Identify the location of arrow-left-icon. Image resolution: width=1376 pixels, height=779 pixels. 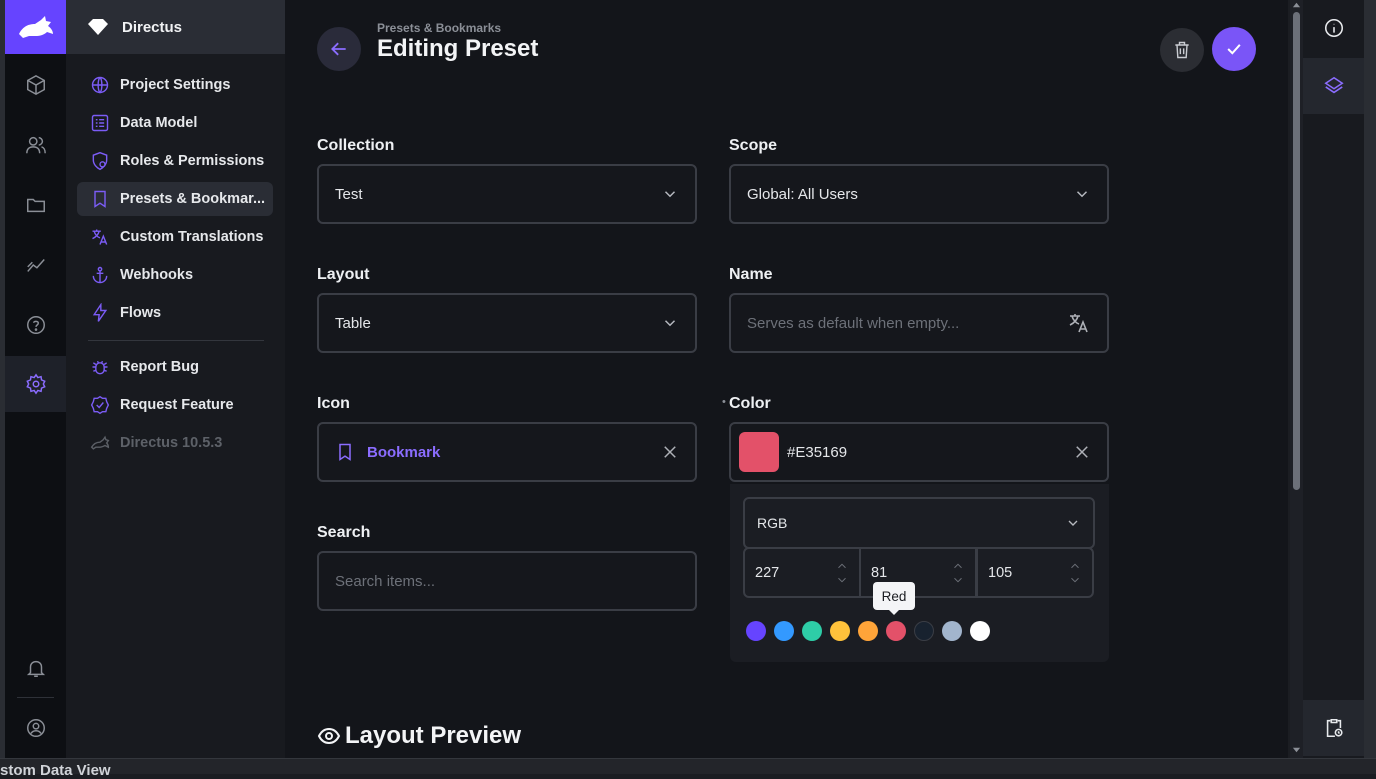
(338, 49).